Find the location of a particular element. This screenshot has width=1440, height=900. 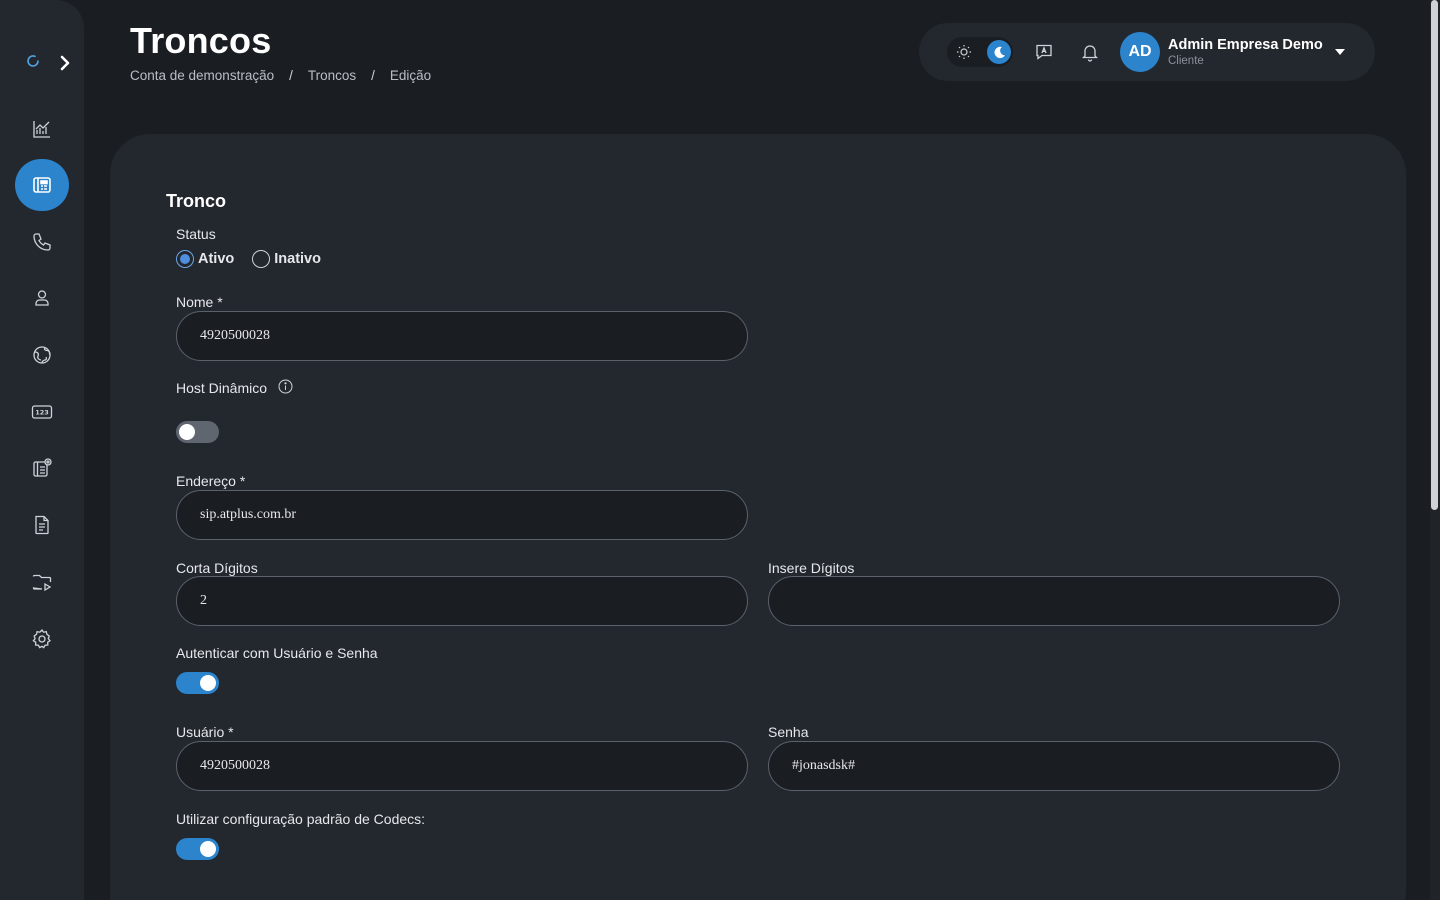

sidebar-item-users is located at coordinates (42, 298).